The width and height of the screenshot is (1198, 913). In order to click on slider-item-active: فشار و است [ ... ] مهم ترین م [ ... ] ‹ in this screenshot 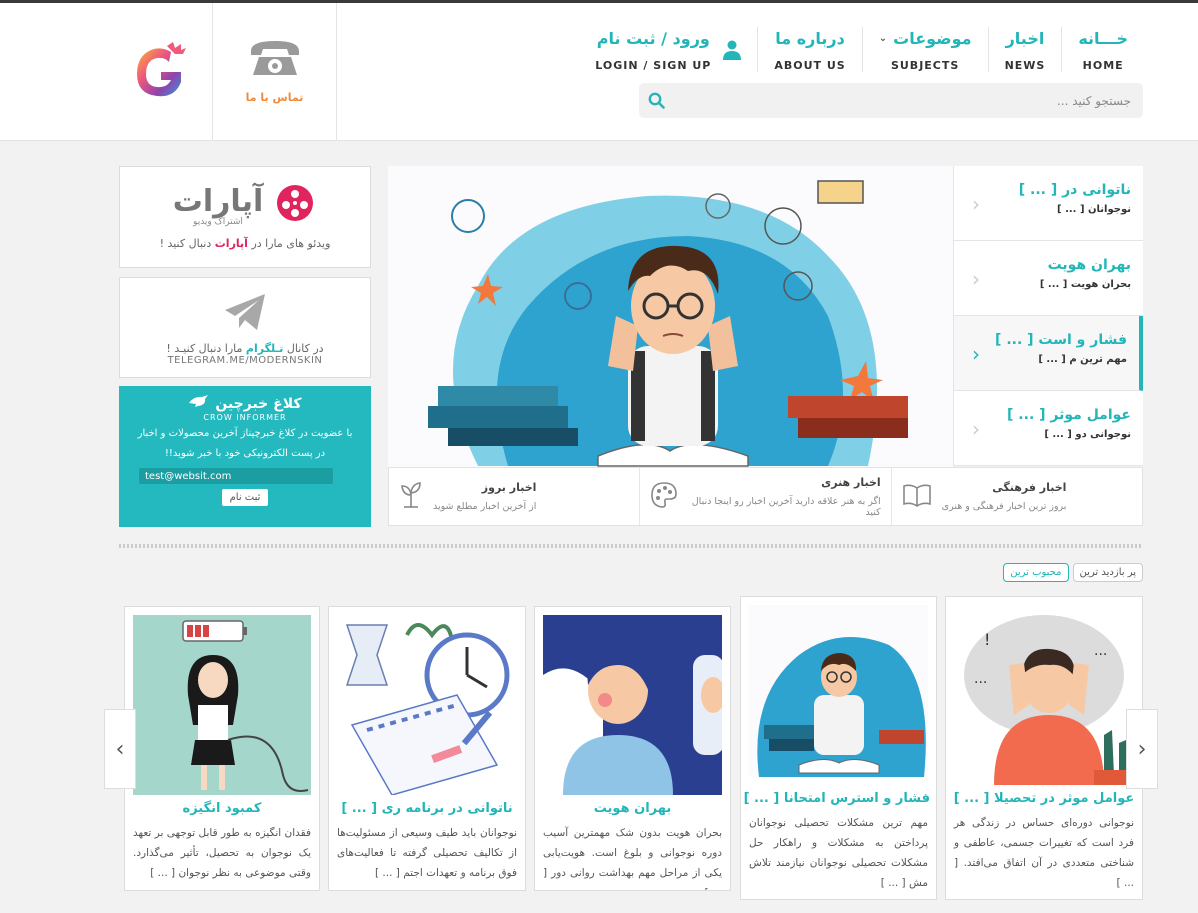, I will do `click(1048, 353)`.